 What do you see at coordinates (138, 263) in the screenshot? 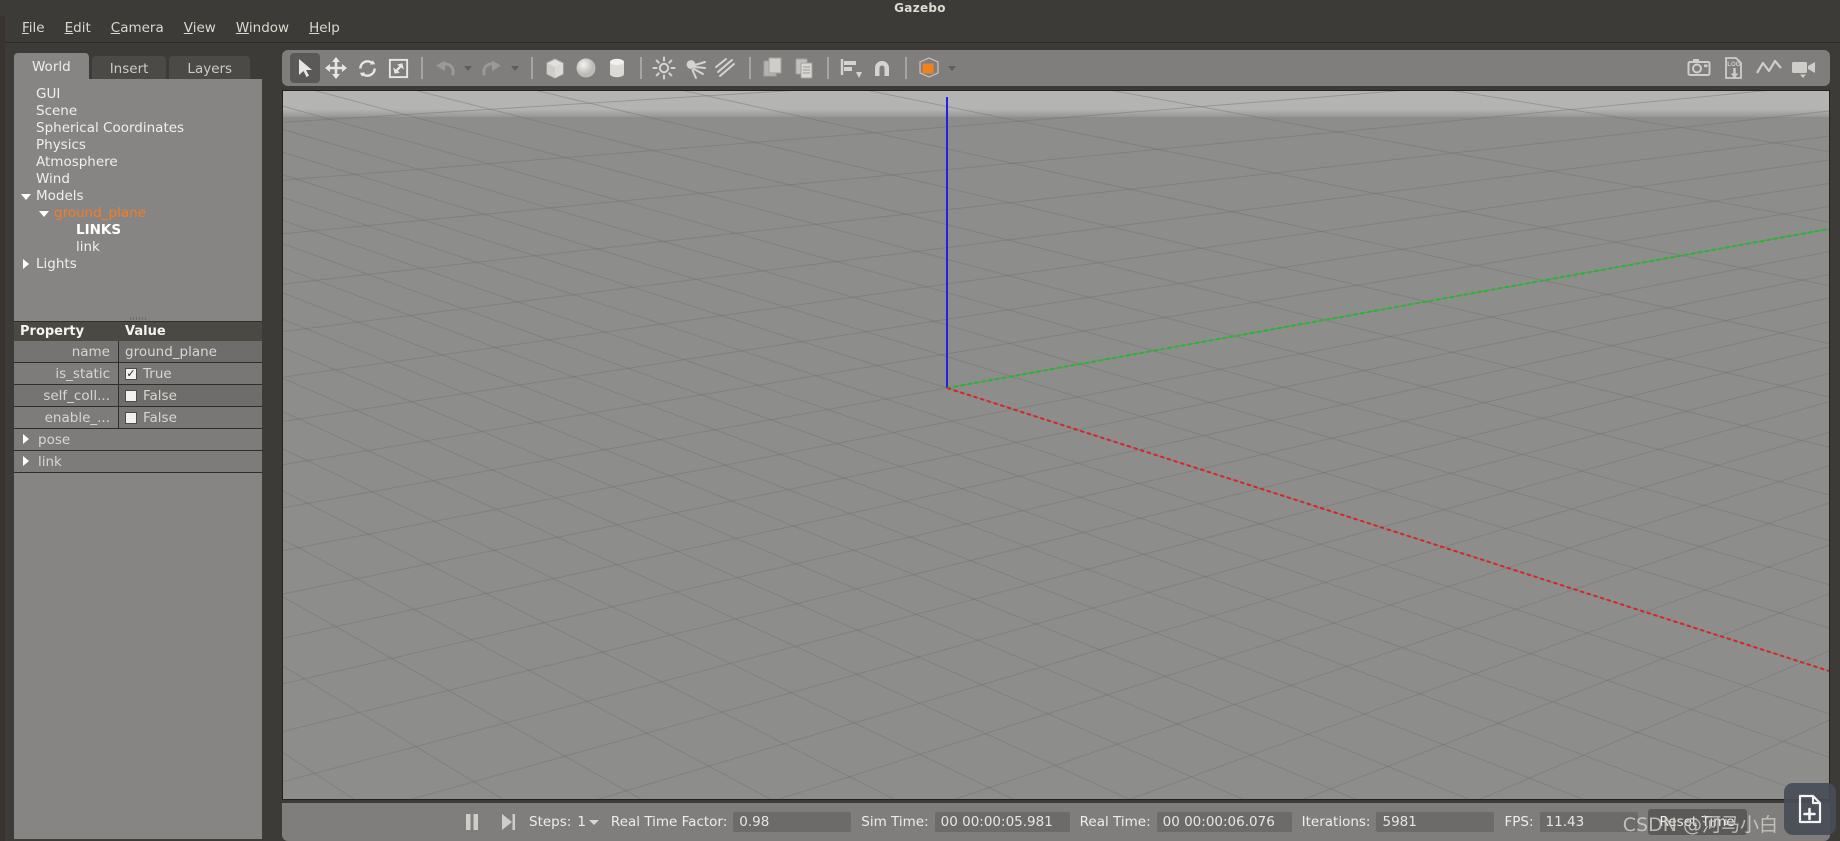
I see `tree-item-lights: Lights` at bounding box center [138, 263].